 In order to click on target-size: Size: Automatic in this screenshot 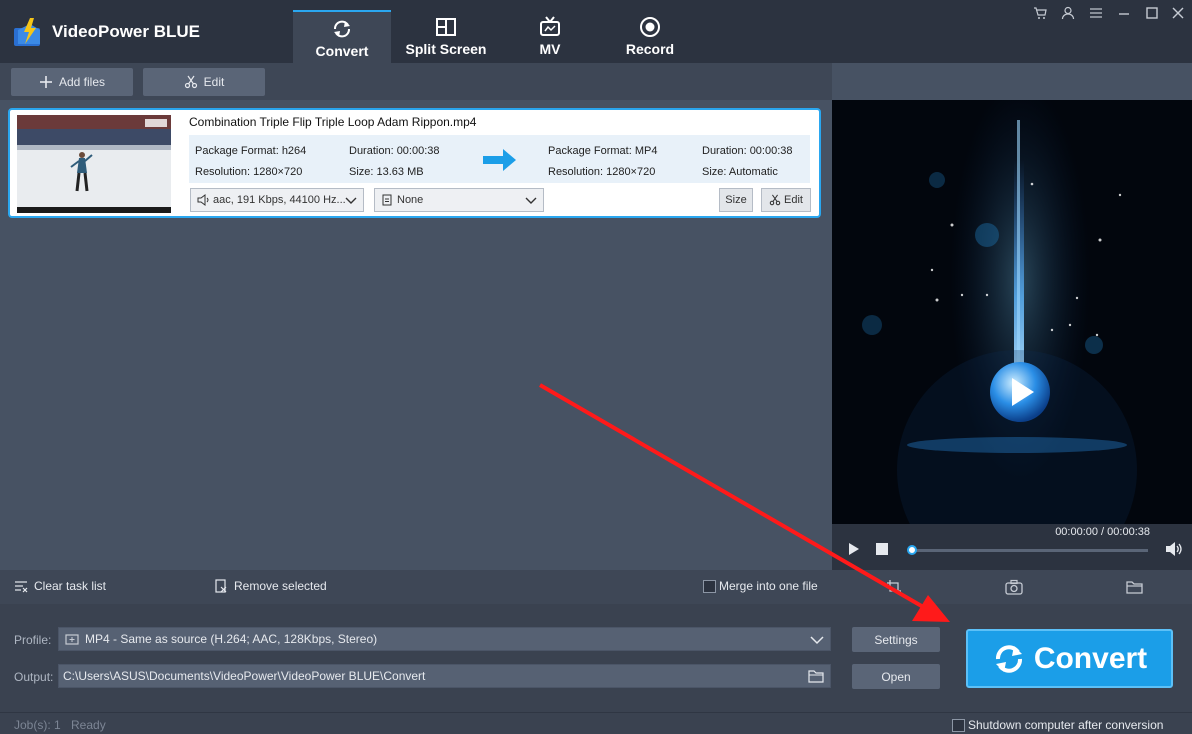, I will do `click(740, 172)`.